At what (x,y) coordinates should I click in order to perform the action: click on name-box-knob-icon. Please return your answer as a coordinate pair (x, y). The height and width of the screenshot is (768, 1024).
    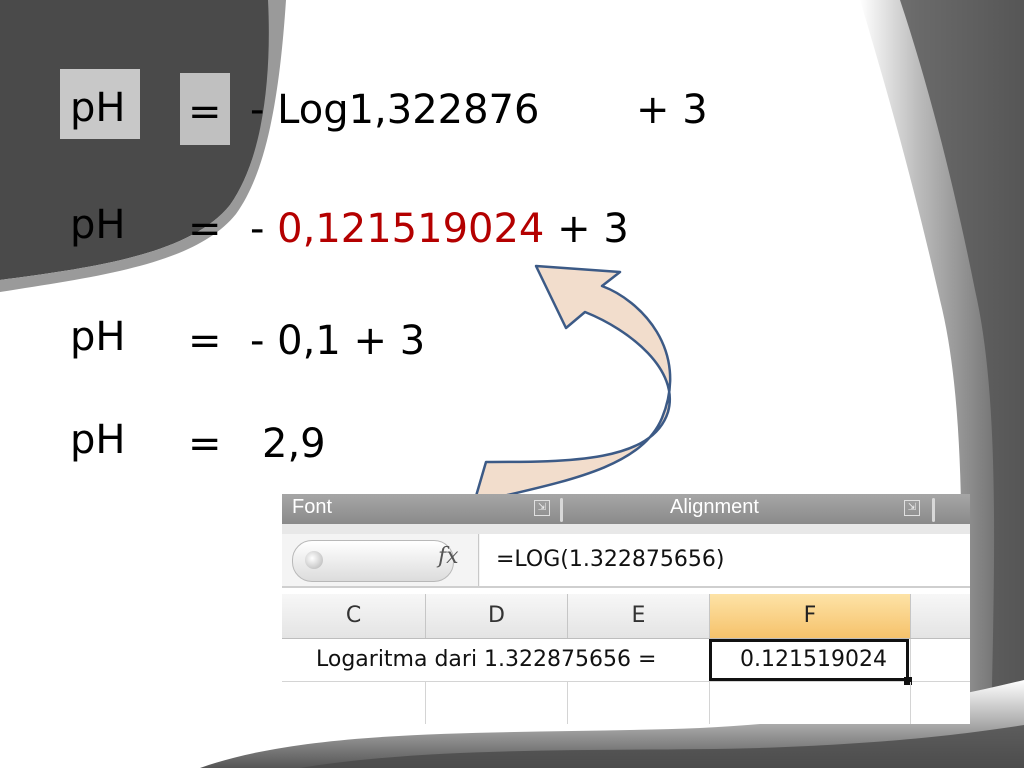
    Looking at the image, I should click on (314, 560).